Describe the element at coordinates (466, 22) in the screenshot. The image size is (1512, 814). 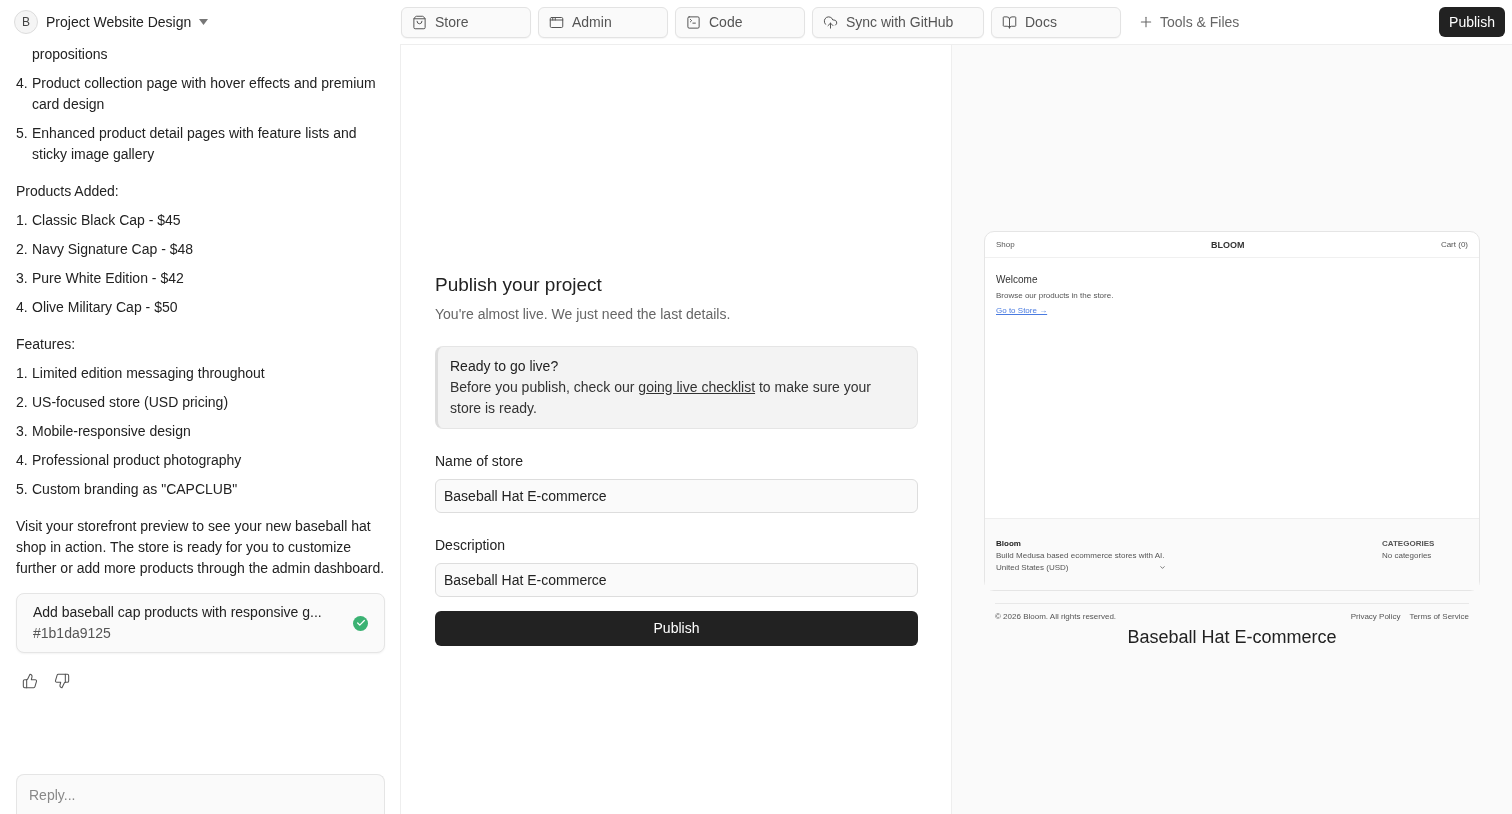
I see `tab: Store` at that location.